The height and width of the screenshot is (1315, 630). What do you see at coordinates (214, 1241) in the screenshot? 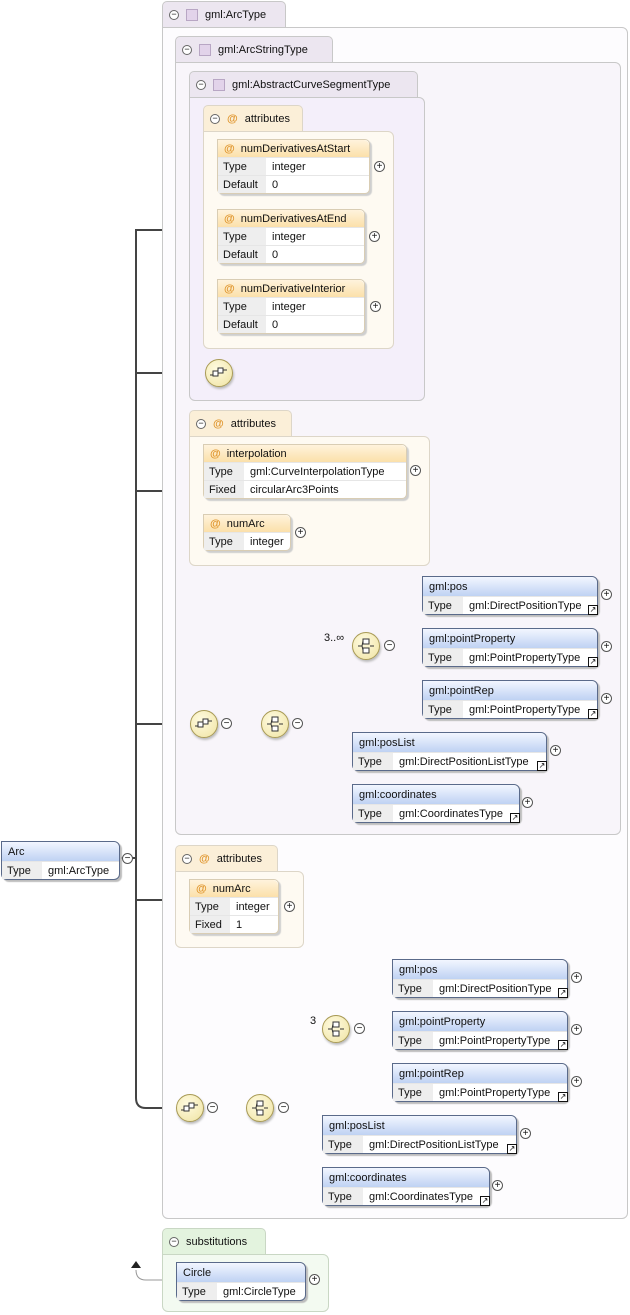
I see `substitutions-tab: − substitutions` at bounding box center [214, 1241].